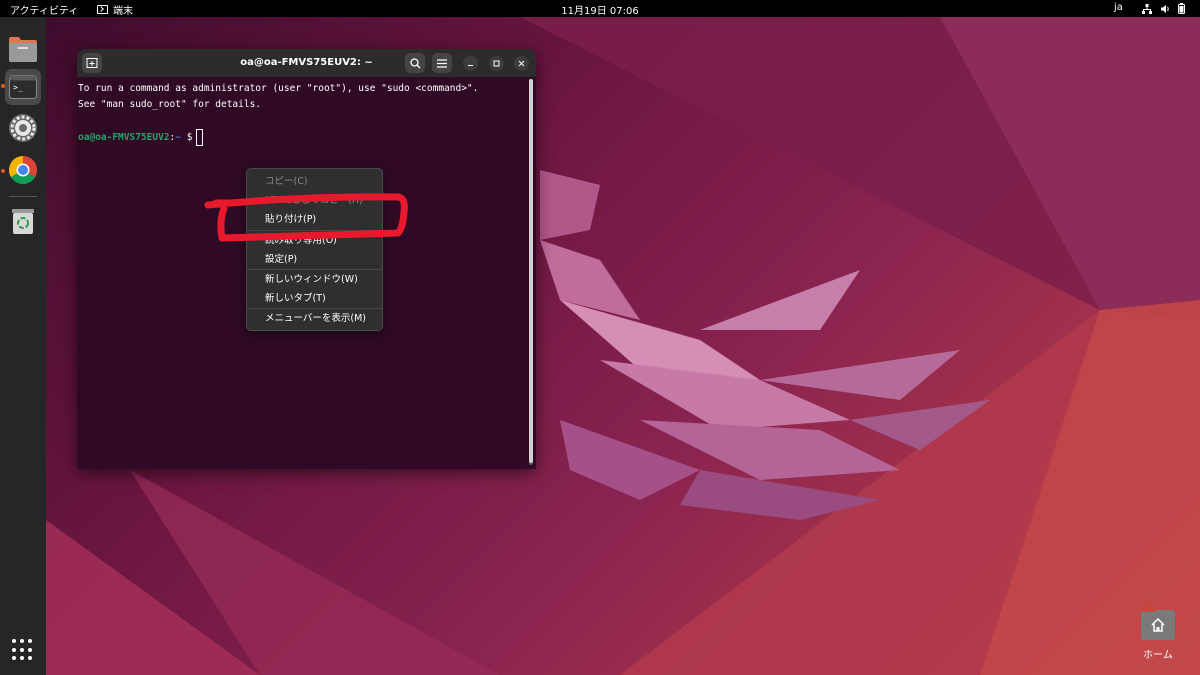 Image resolution: width=1200 pixels, height=675 pixels. I want to click on hamburger-menu-button, so click(442, 63).